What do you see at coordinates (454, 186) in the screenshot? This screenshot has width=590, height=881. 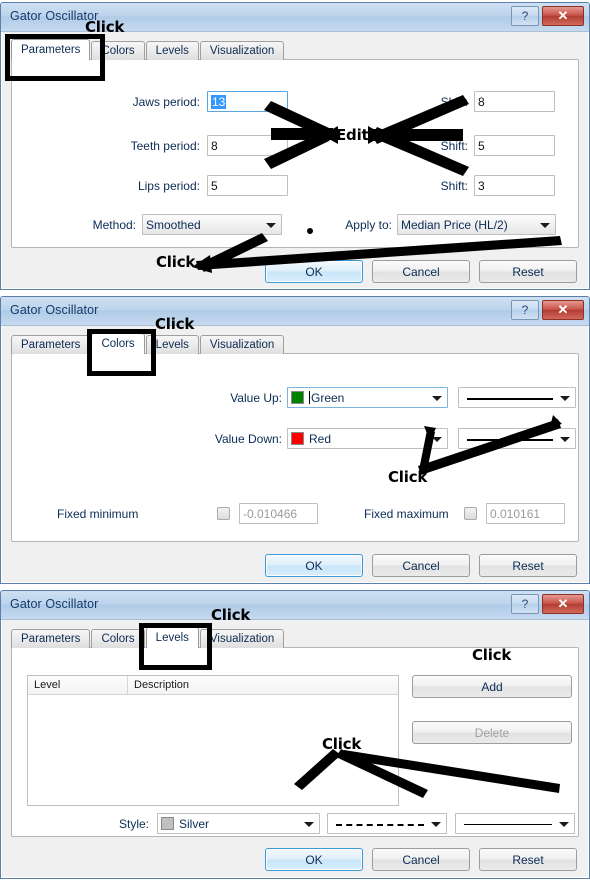 I see `lips-shift-label: Shift:` at bounding box center [454, 186].